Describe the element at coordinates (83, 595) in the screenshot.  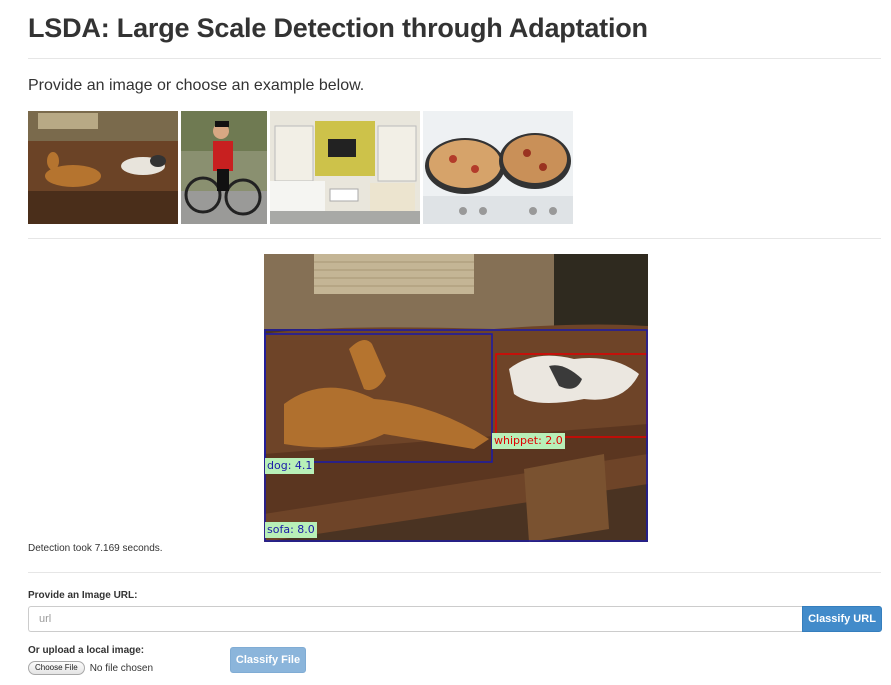
I see `url-label: Provide an Image URL:` at that location.